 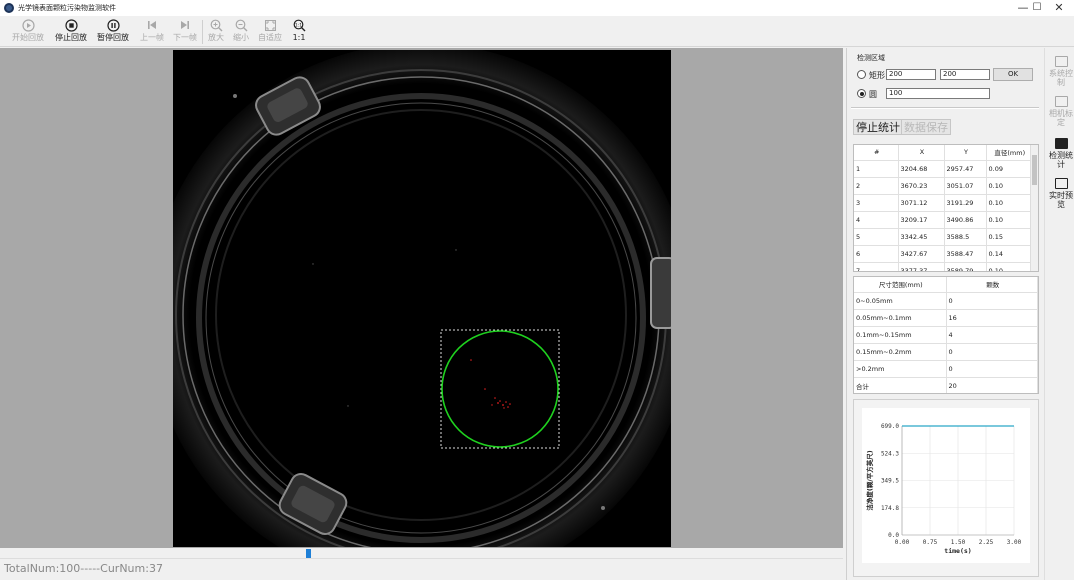 I want to click on rect-mode-radio, so click(x=861, y=74).